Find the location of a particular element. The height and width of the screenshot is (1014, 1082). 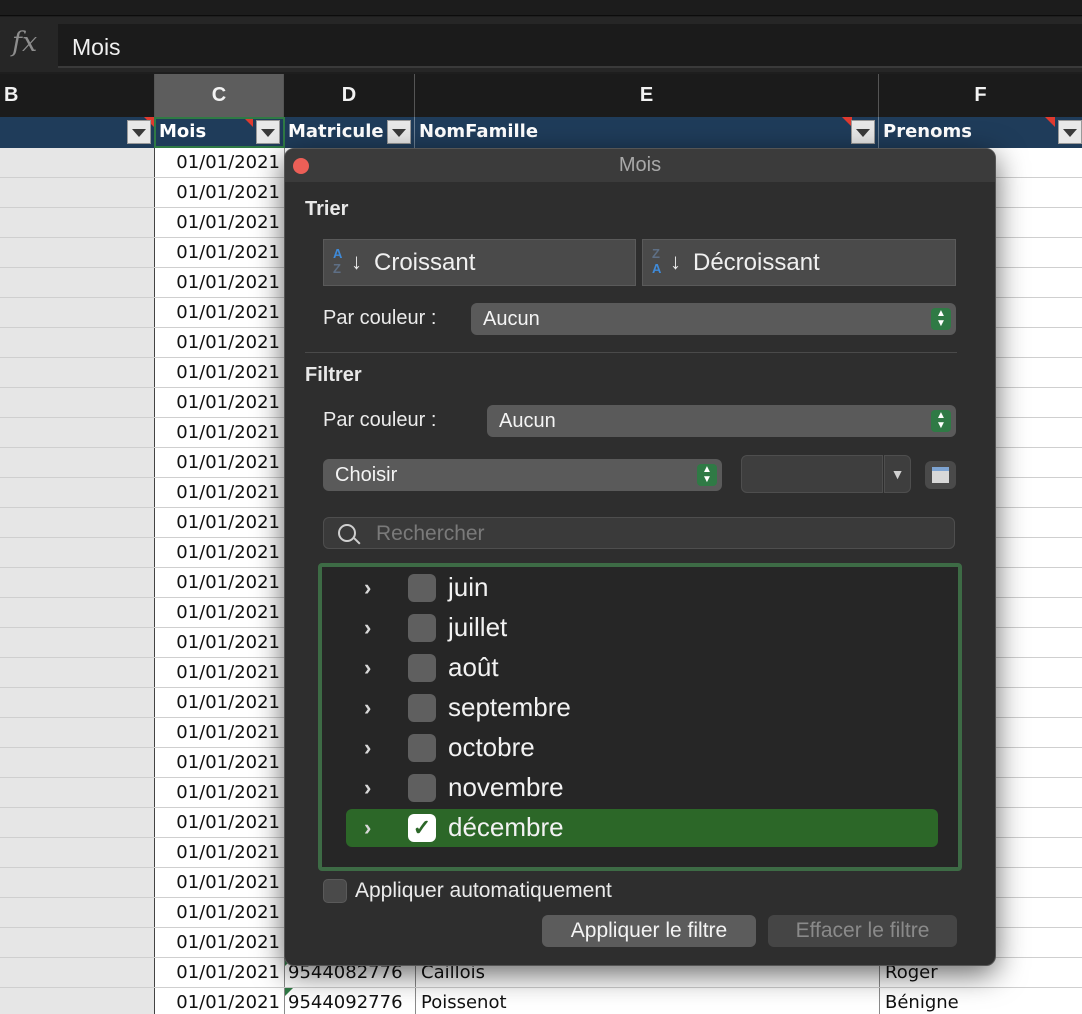

filter-color-select: Aucun ▲ ▼ is located at coordinates (721, 421).